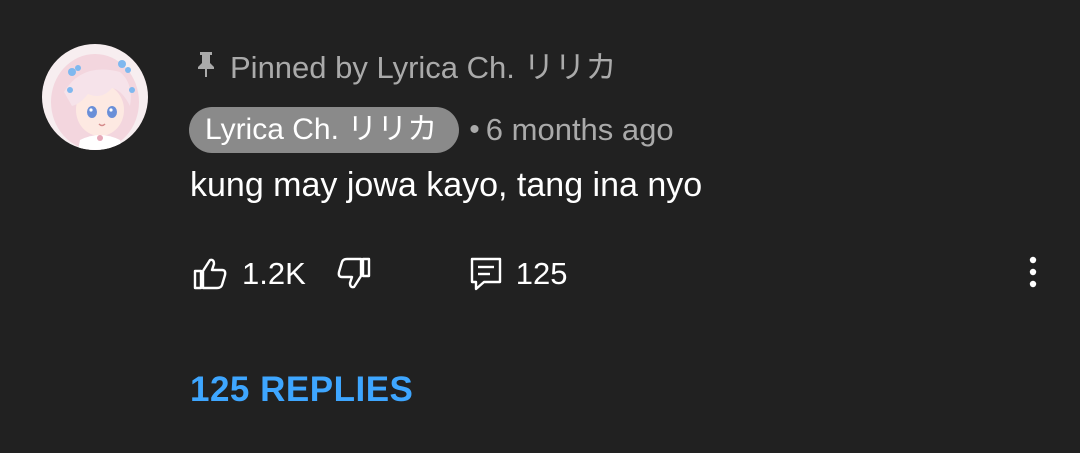 The width and height of the screenshot is (1080, 453). What do you see at coordinates (580, 130) in the screenshot?
I see `comment-timestamp: 6 months ago` at bounding box center [580, 130].